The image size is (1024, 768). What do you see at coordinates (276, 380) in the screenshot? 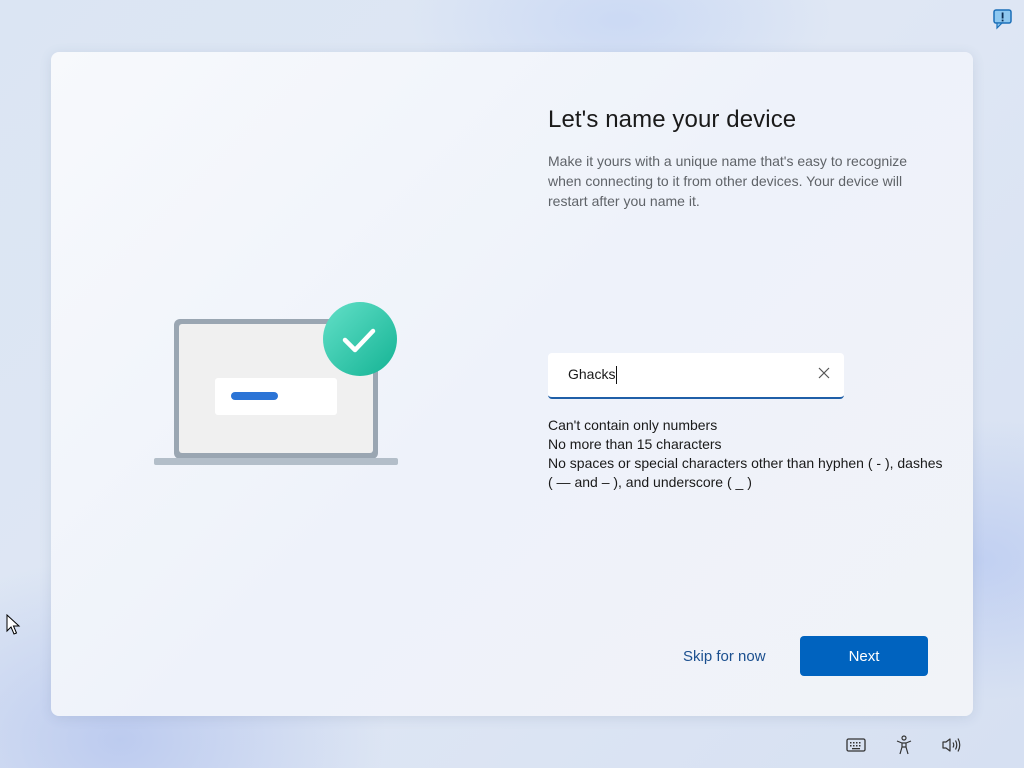
I see `laptop-illustration` at bounding box center [276, 380].